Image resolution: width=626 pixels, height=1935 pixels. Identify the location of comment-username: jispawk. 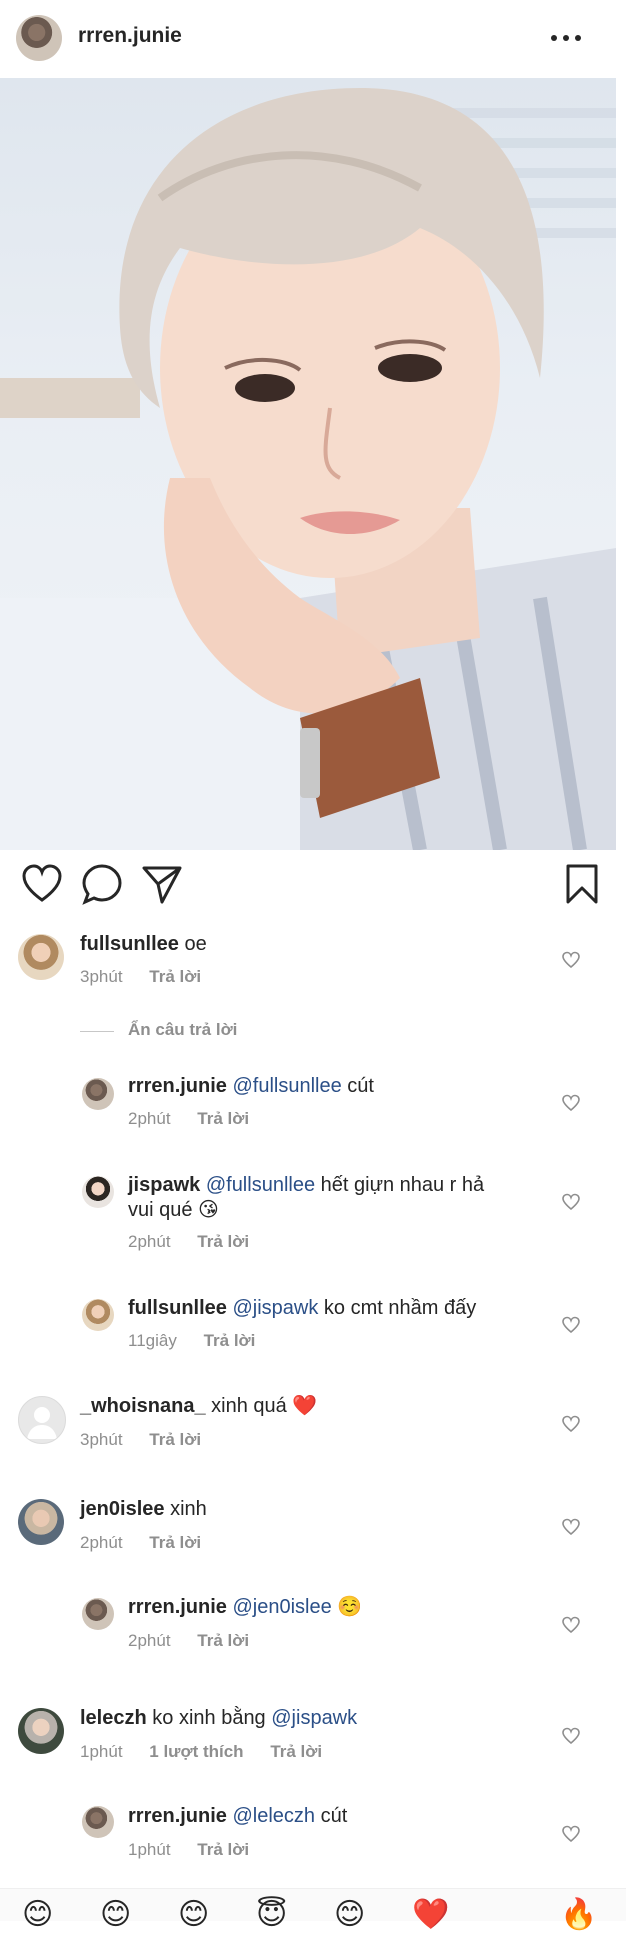
(164, 1185).